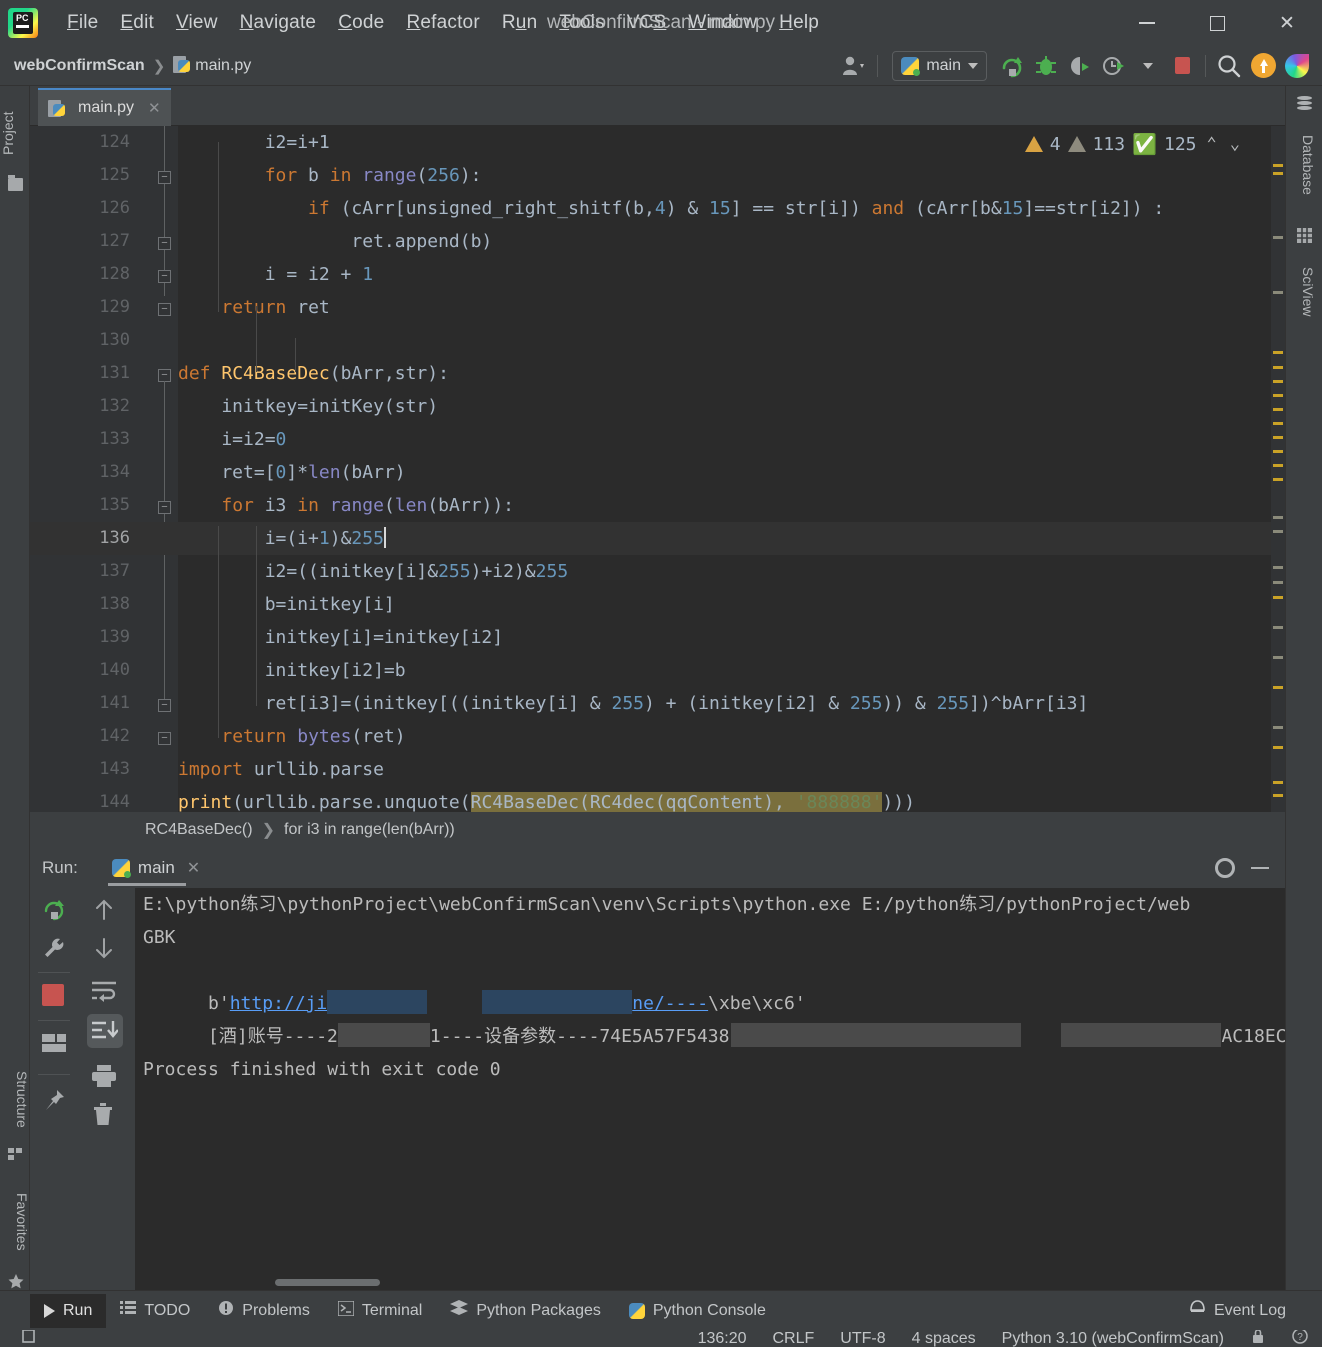 This screenshot has height=1347, width=1322. What do you see at coordinates (279, 1003) in the screenshot?
I see `console-url-link: http://ji` at bounding box center [279, 1003].